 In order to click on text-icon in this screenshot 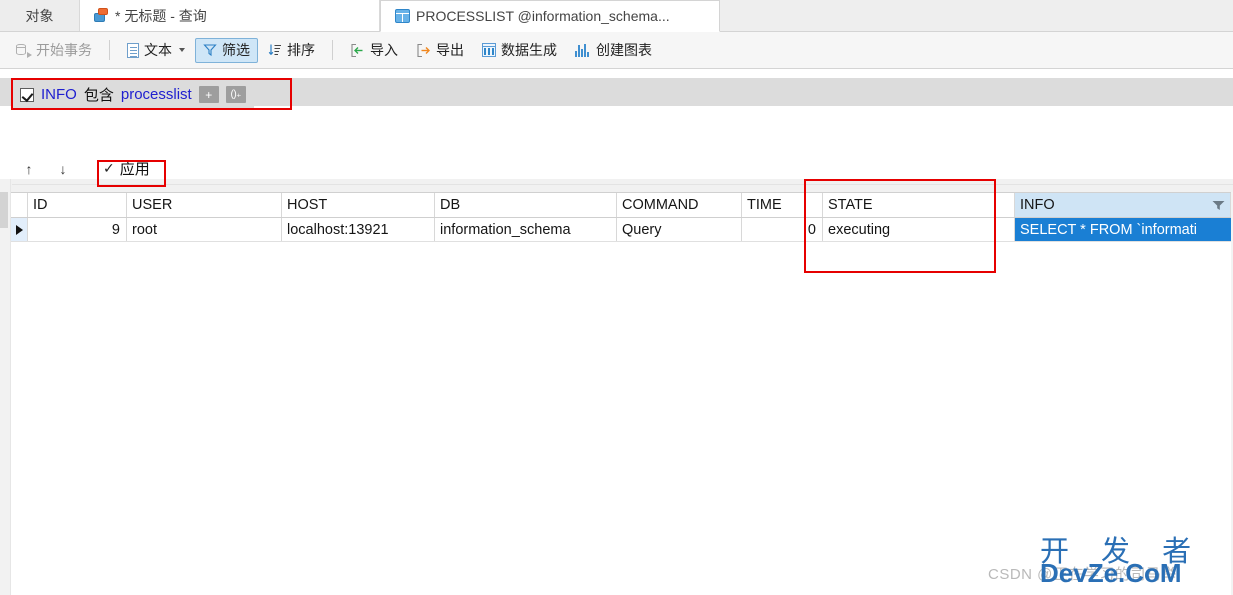, I will do `click(133, 50)`.